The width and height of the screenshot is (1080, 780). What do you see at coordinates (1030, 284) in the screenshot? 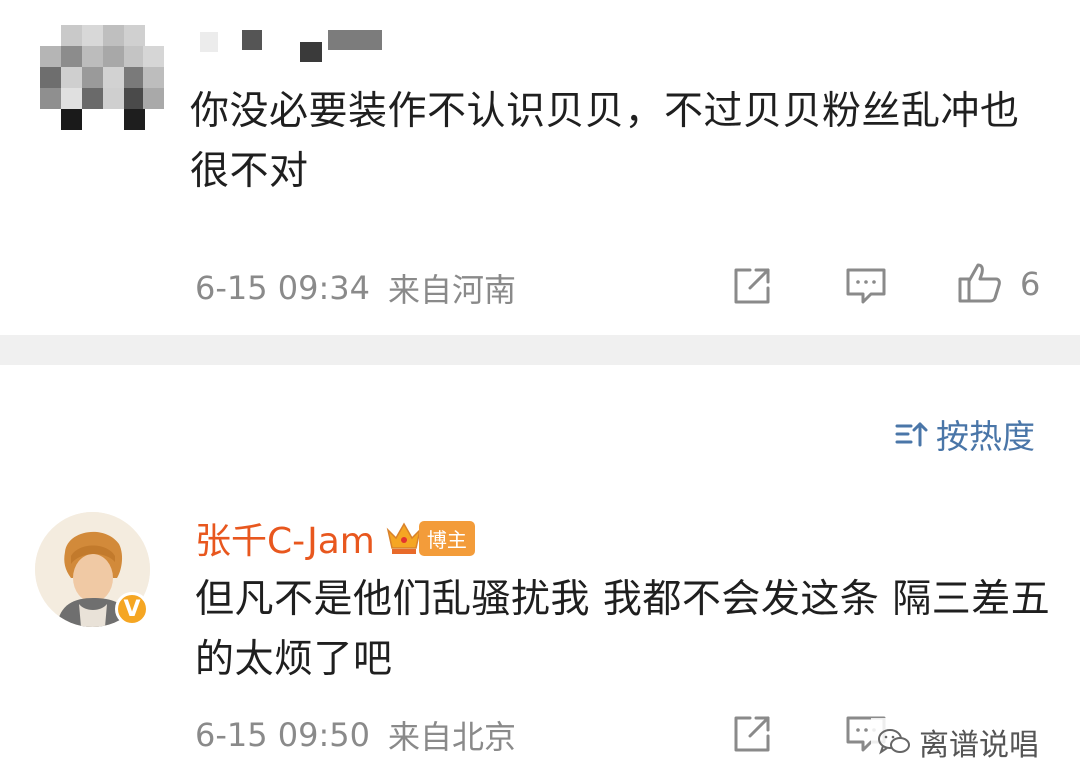
I see `like-count: 6` at bounding box center [1030, 284].